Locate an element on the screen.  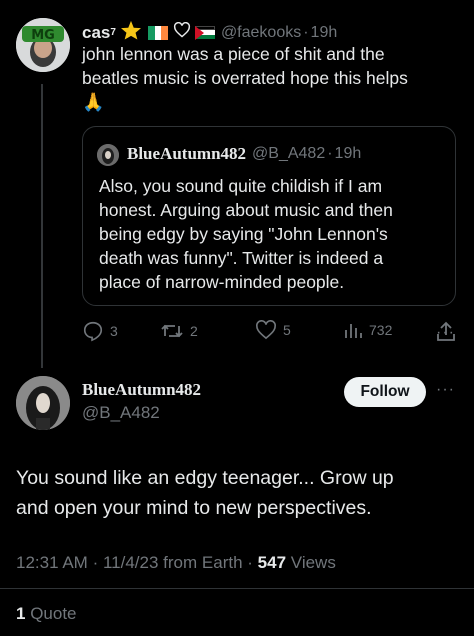
quote-text-line: being edgy by saying "John Lennon's is located at coordinates (243, 234).